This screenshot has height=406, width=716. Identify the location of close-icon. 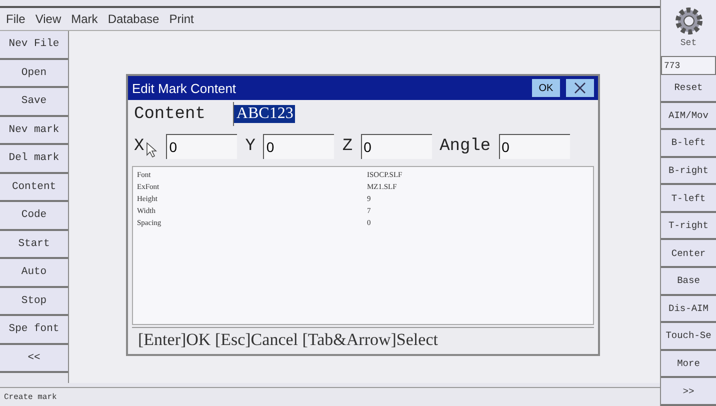
(580, 88).